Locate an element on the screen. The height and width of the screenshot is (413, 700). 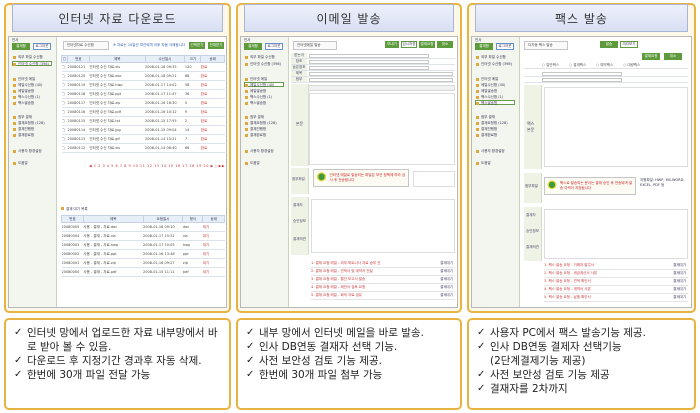
attach-input is located at coordinates (381, 80).